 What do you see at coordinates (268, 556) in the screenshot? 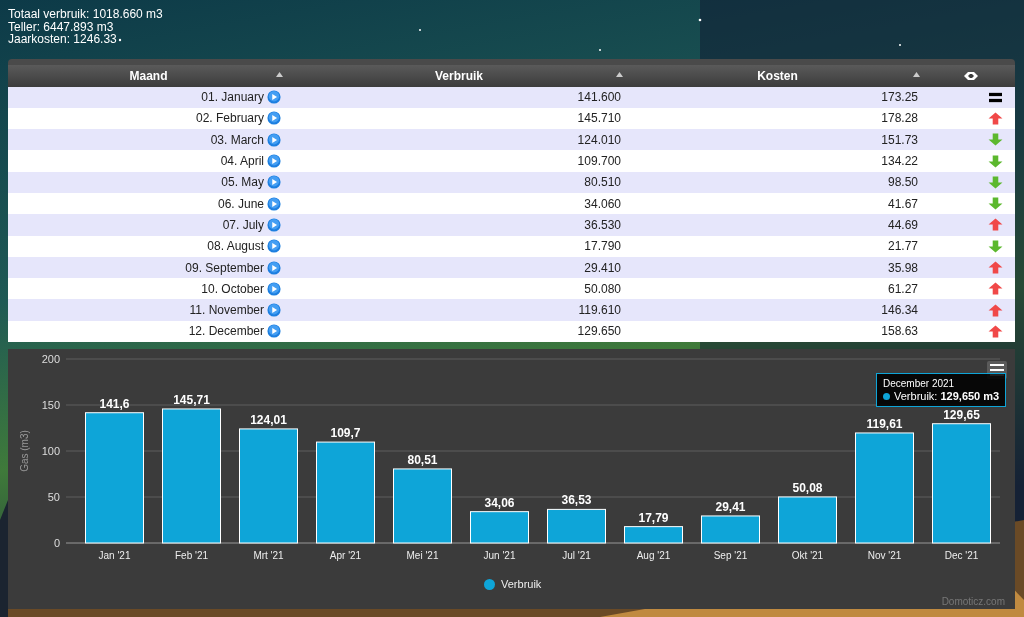
I see `x-tick-label: Mrt '21` at bounding box center [268, 556].